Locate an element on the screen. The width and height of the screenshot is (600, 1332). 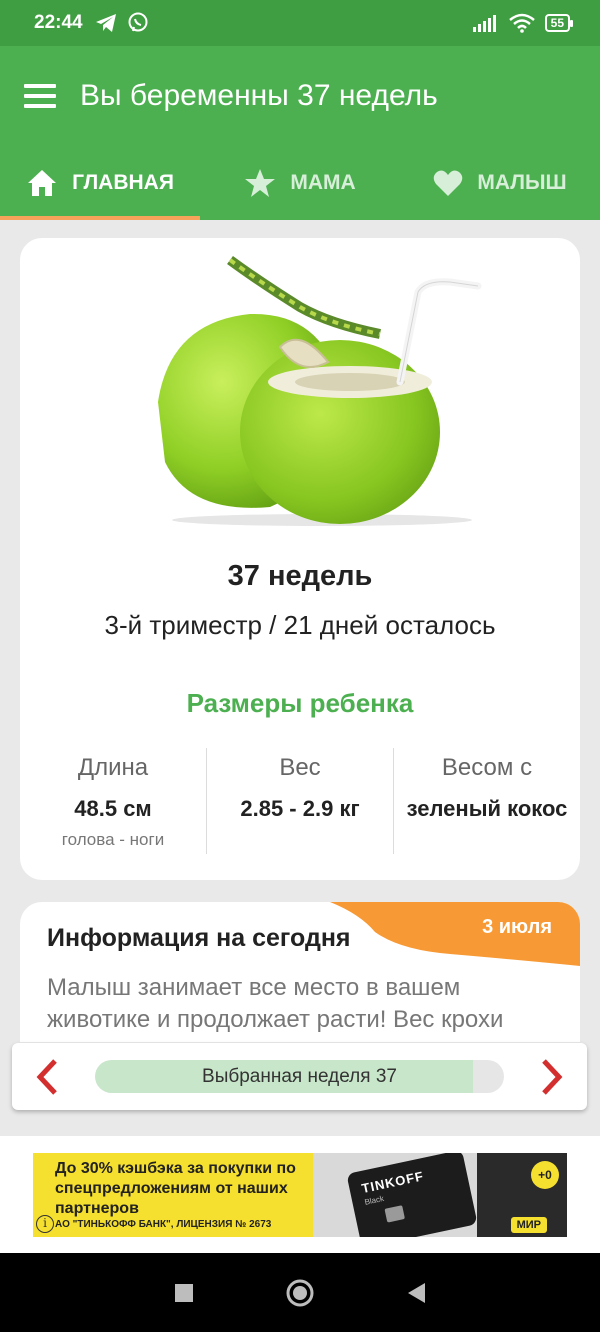
next-week-button is located at coordinates (552, 1076).